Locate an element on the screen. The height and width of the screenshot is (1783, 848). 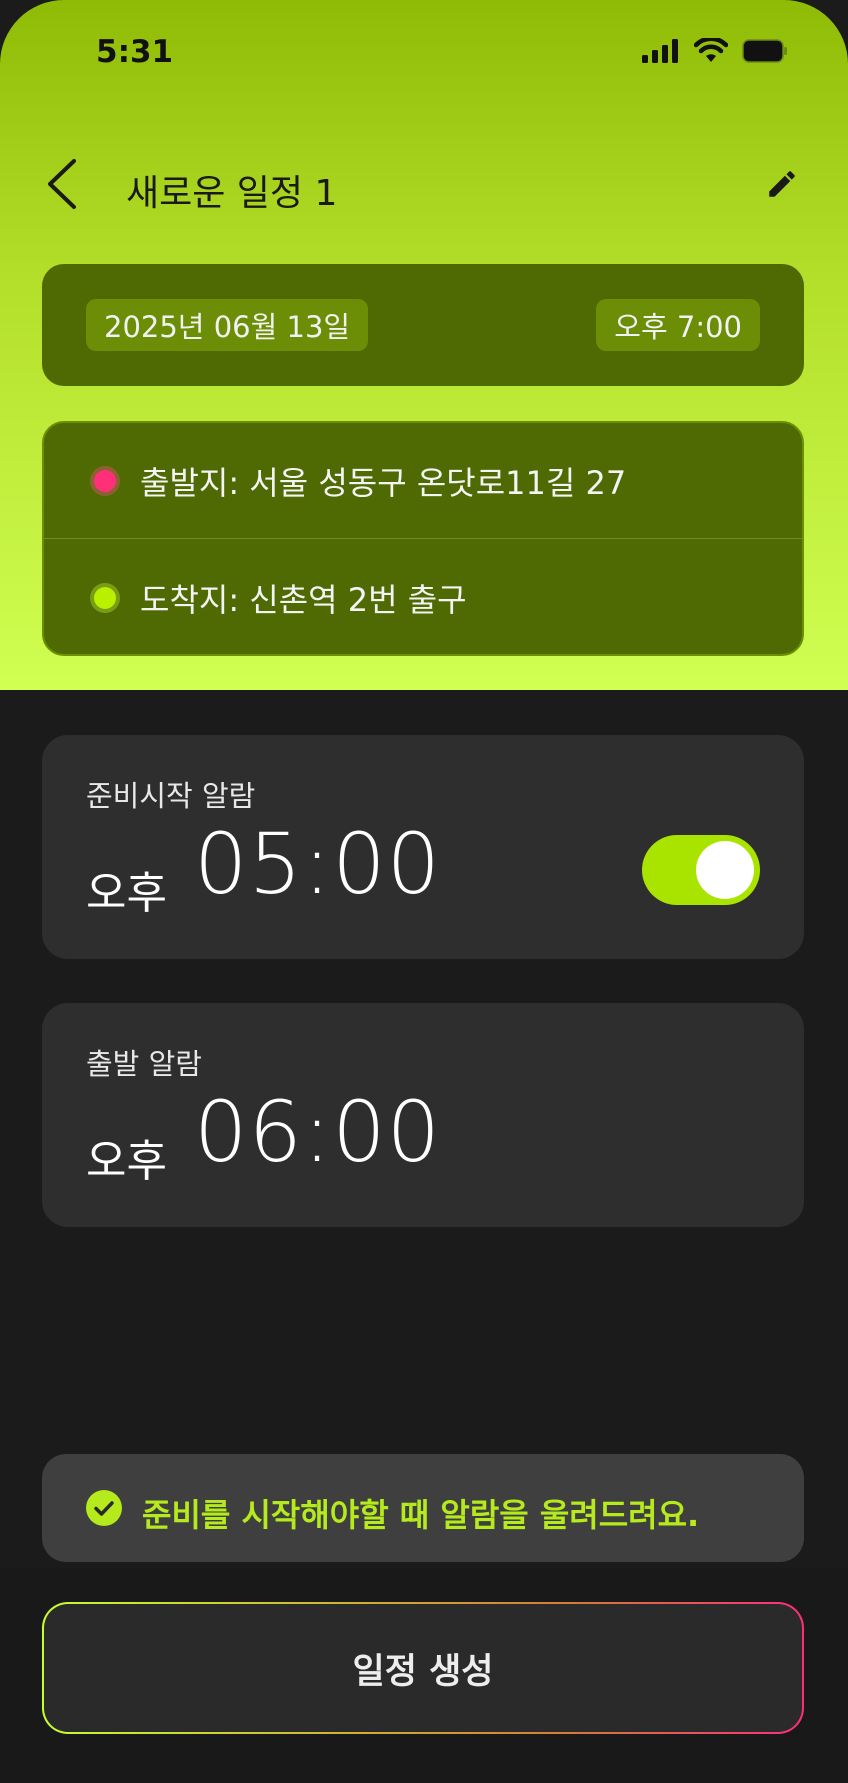
navigation-header: 새로운 일정 1 is located at coordinates (424, 186).